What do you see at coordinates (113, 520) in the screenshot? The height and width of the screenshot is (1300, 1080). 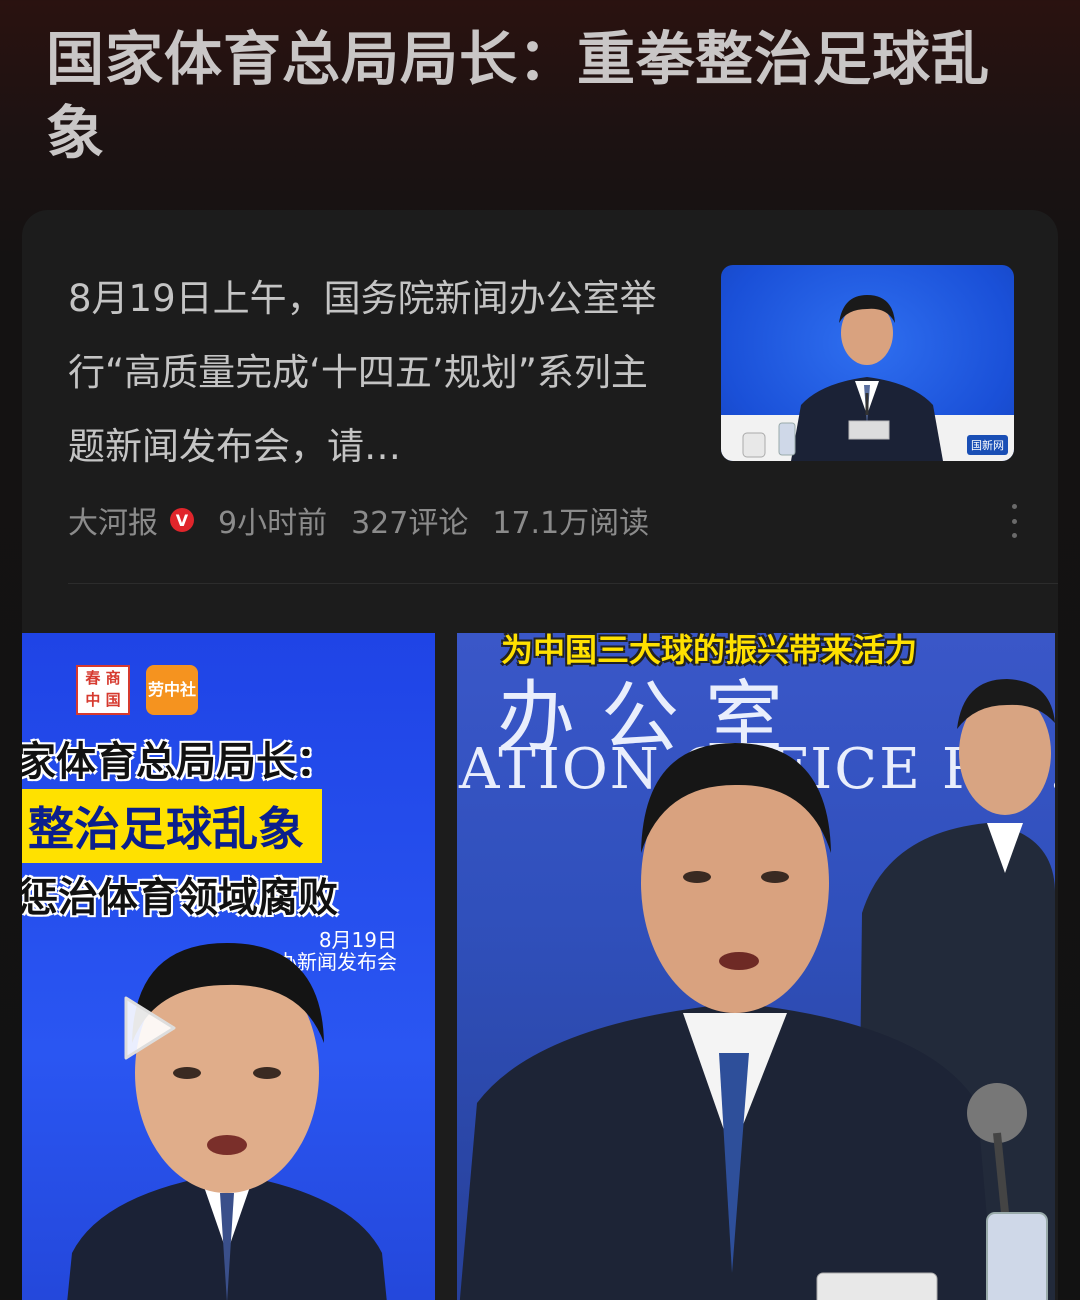 I see `source-name: 大河报` at bounding box center [113, 520].